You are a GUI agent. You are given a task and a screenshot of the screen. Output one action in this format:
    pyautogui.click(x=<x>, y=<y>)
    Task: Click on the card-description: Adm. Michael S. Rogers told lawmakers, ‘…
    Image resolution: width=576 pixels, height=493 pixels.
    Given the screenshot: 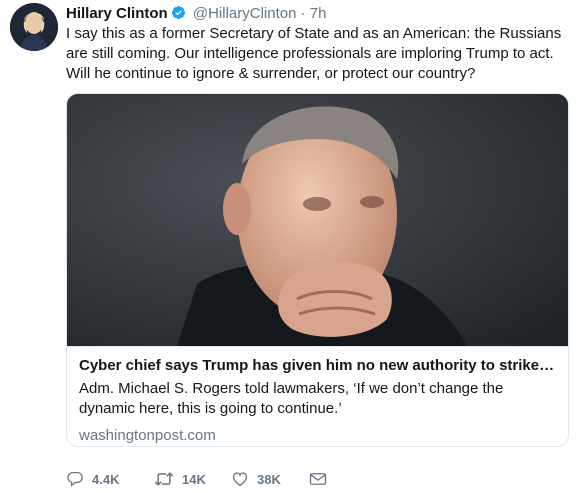 What is the action you would take?
    pyautogui.click(x=291, y=398)
    